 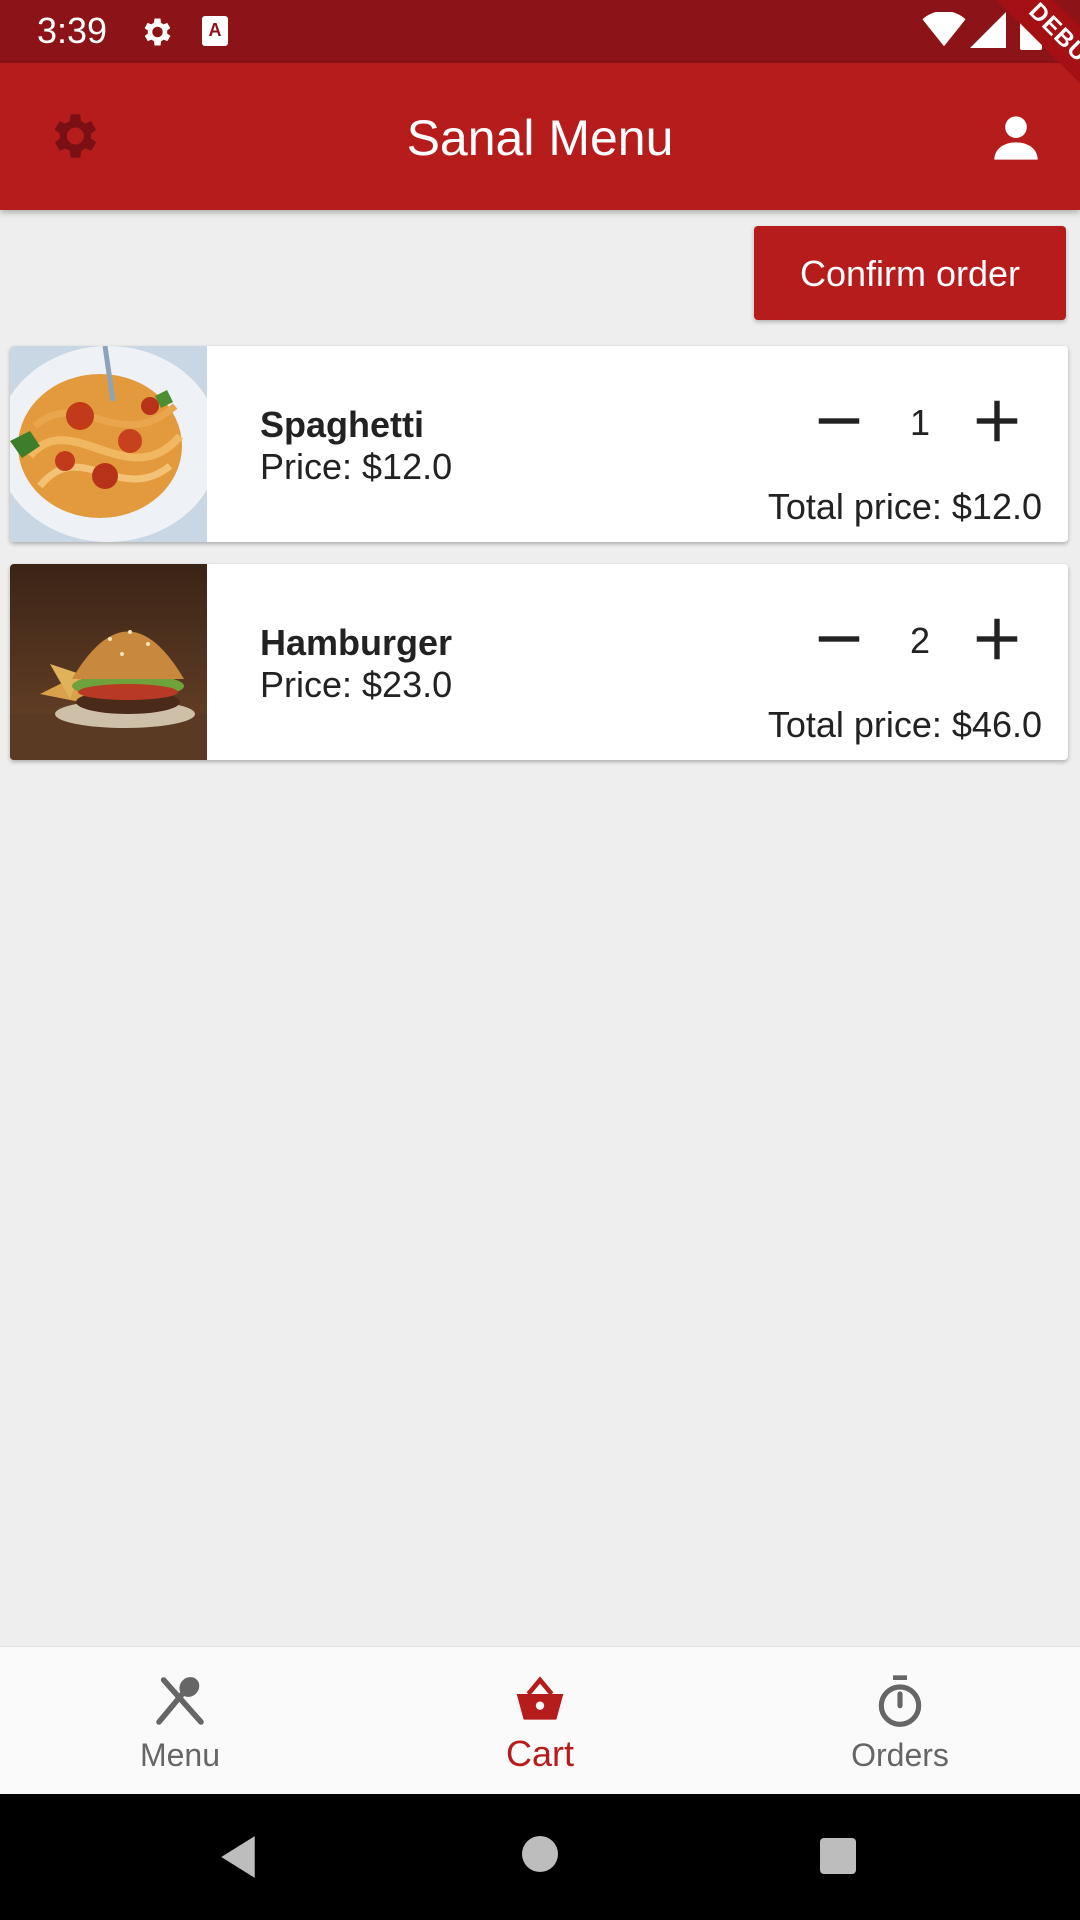 I want to click on spaghetti-image, so click(x=108, y=444).